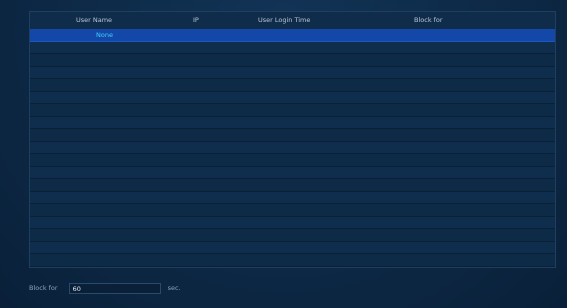 The width and height of the screenshot is (567, 308). What do you see at coordinates (43, 288) in the screenshot?
I see `block-for-label: Block for` at bounding box center [43, 288].